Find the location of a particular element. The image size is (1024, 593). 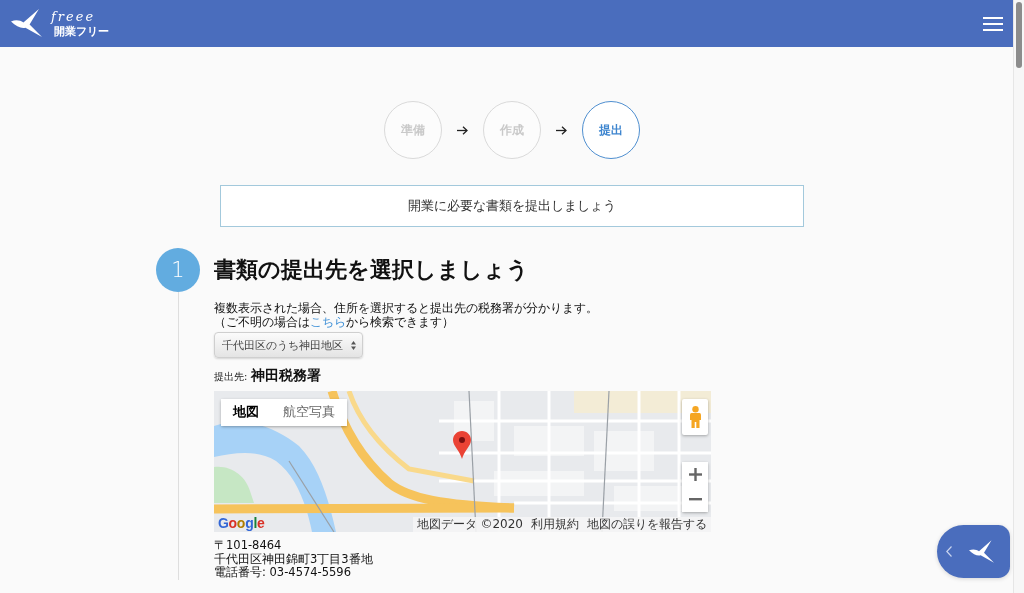

address-text: 千代田区神田錦町3丁目3番地 is located at coordinates (293, 559).